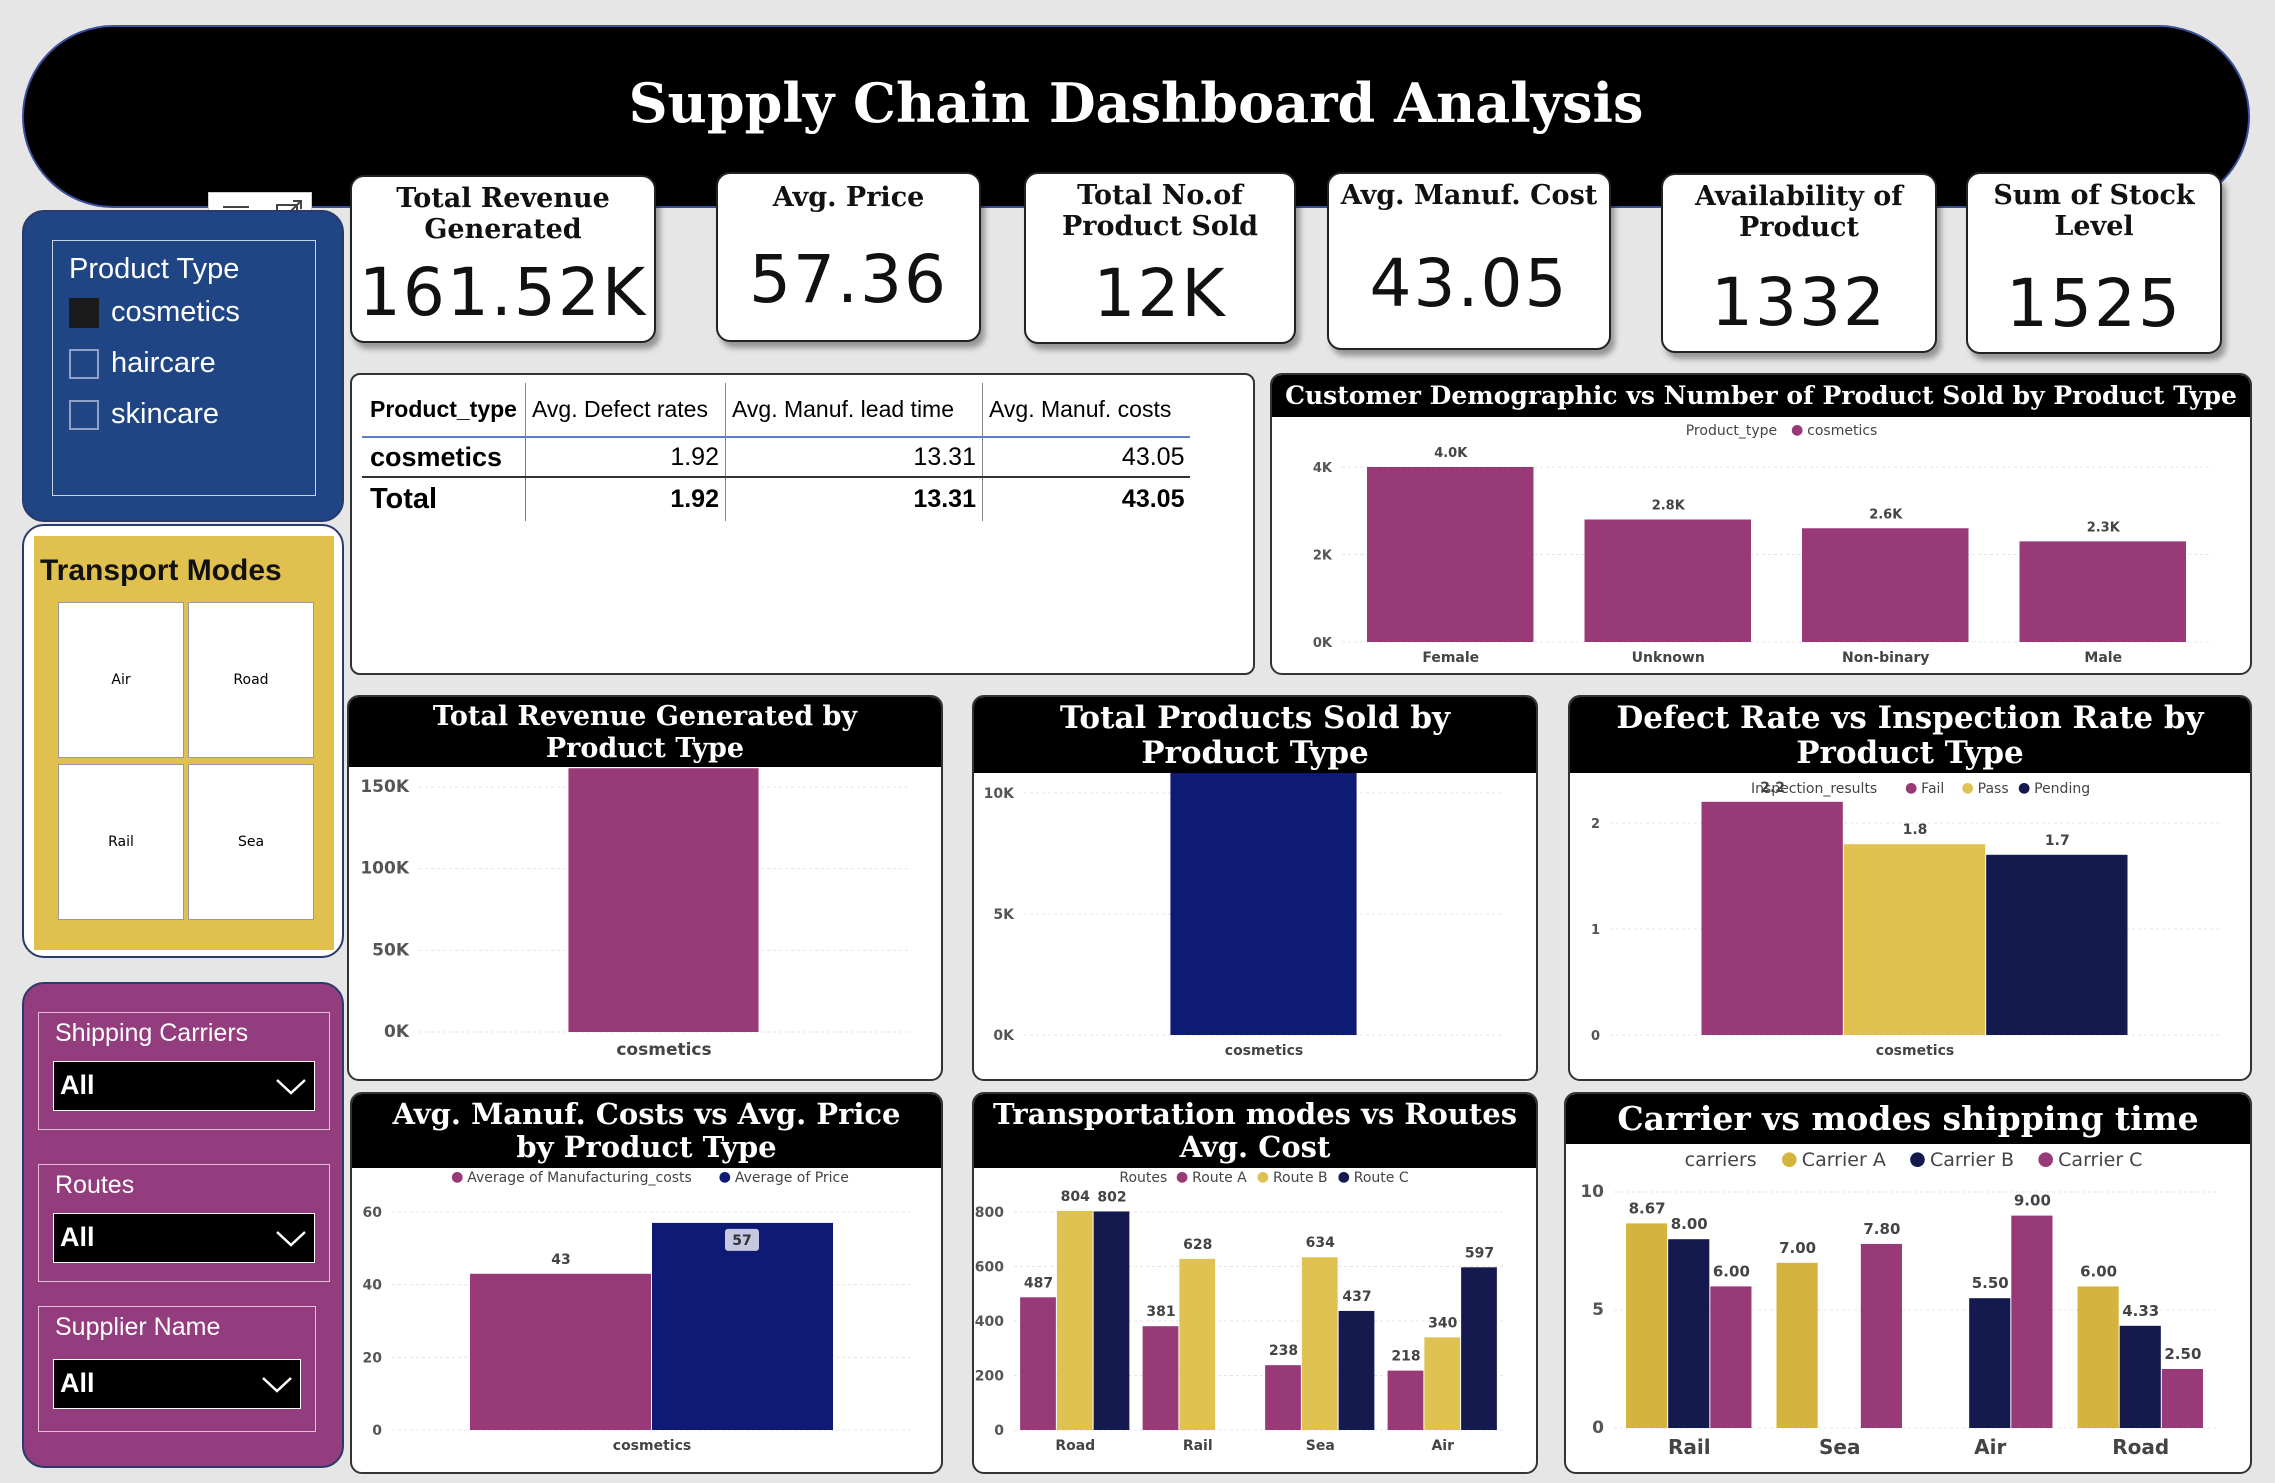 The image size is (2275, 1483). I want to click on chart-title: Carrier vs modes shipping time, so click(1908, 1119).